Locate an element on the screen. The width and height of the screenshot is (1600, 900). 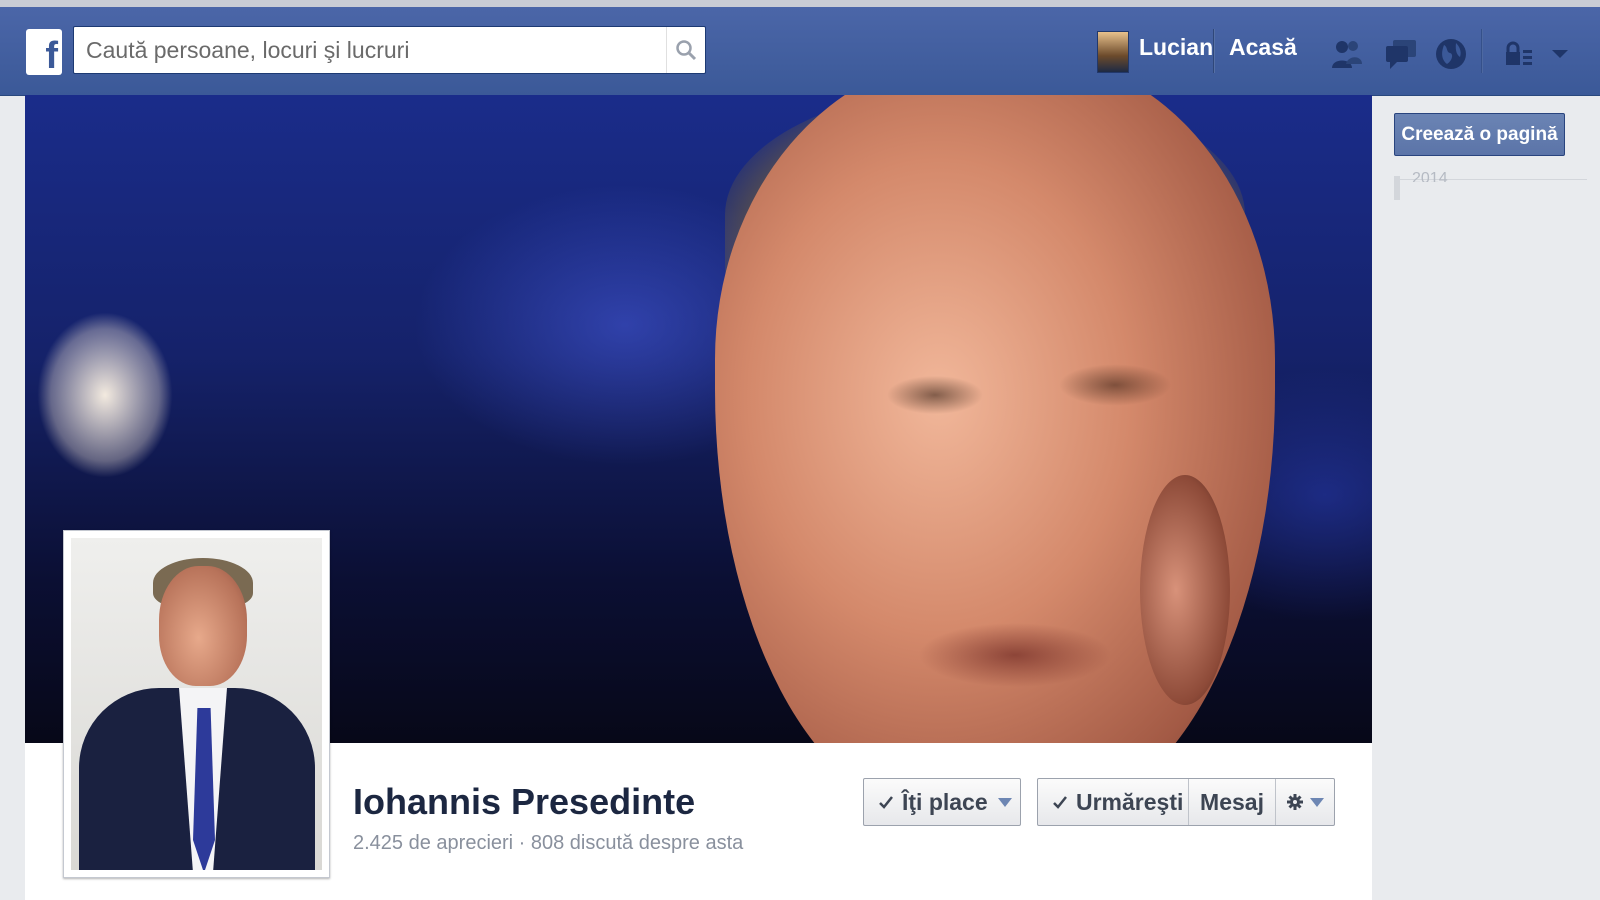
account-menu-button is located at coordinates (1560, 54).